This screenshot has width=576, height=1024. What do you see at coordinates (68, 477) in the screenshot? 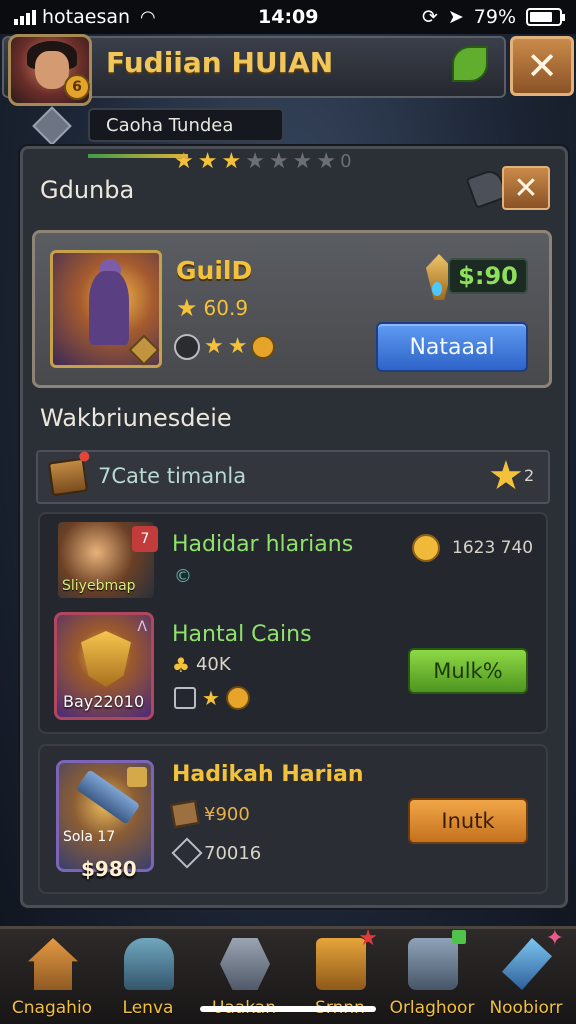
I see `chest-icon` at bounding box center [68, 477].